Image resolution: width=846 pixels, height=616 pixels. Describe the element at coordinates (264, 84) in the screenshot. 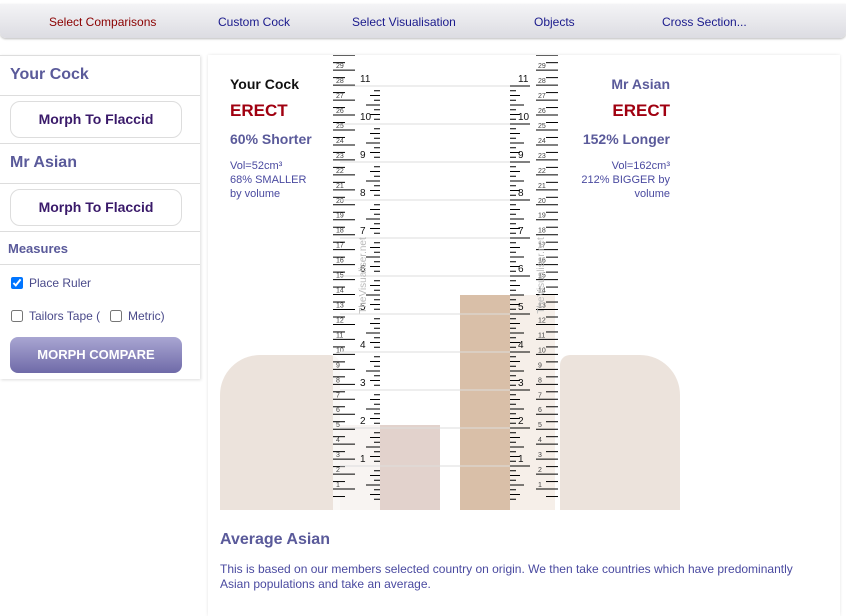

I see `left-title: Your Cock` at that location.